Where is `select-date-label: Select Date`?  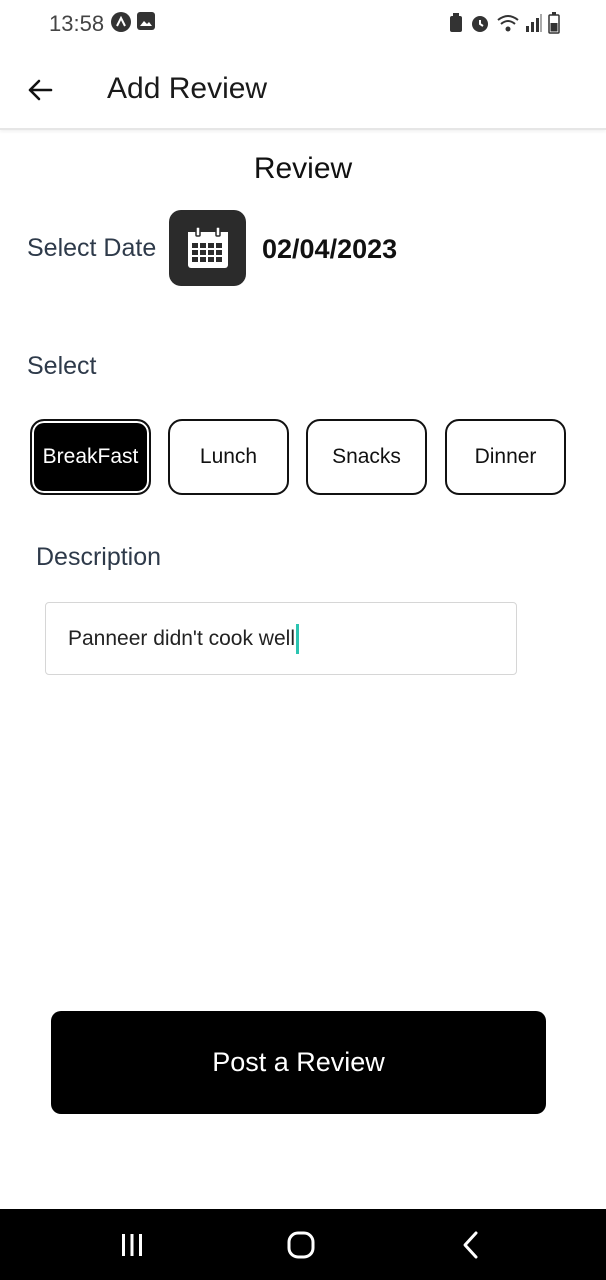 select-date-label: Select Date is located at coordinates (92, 248).